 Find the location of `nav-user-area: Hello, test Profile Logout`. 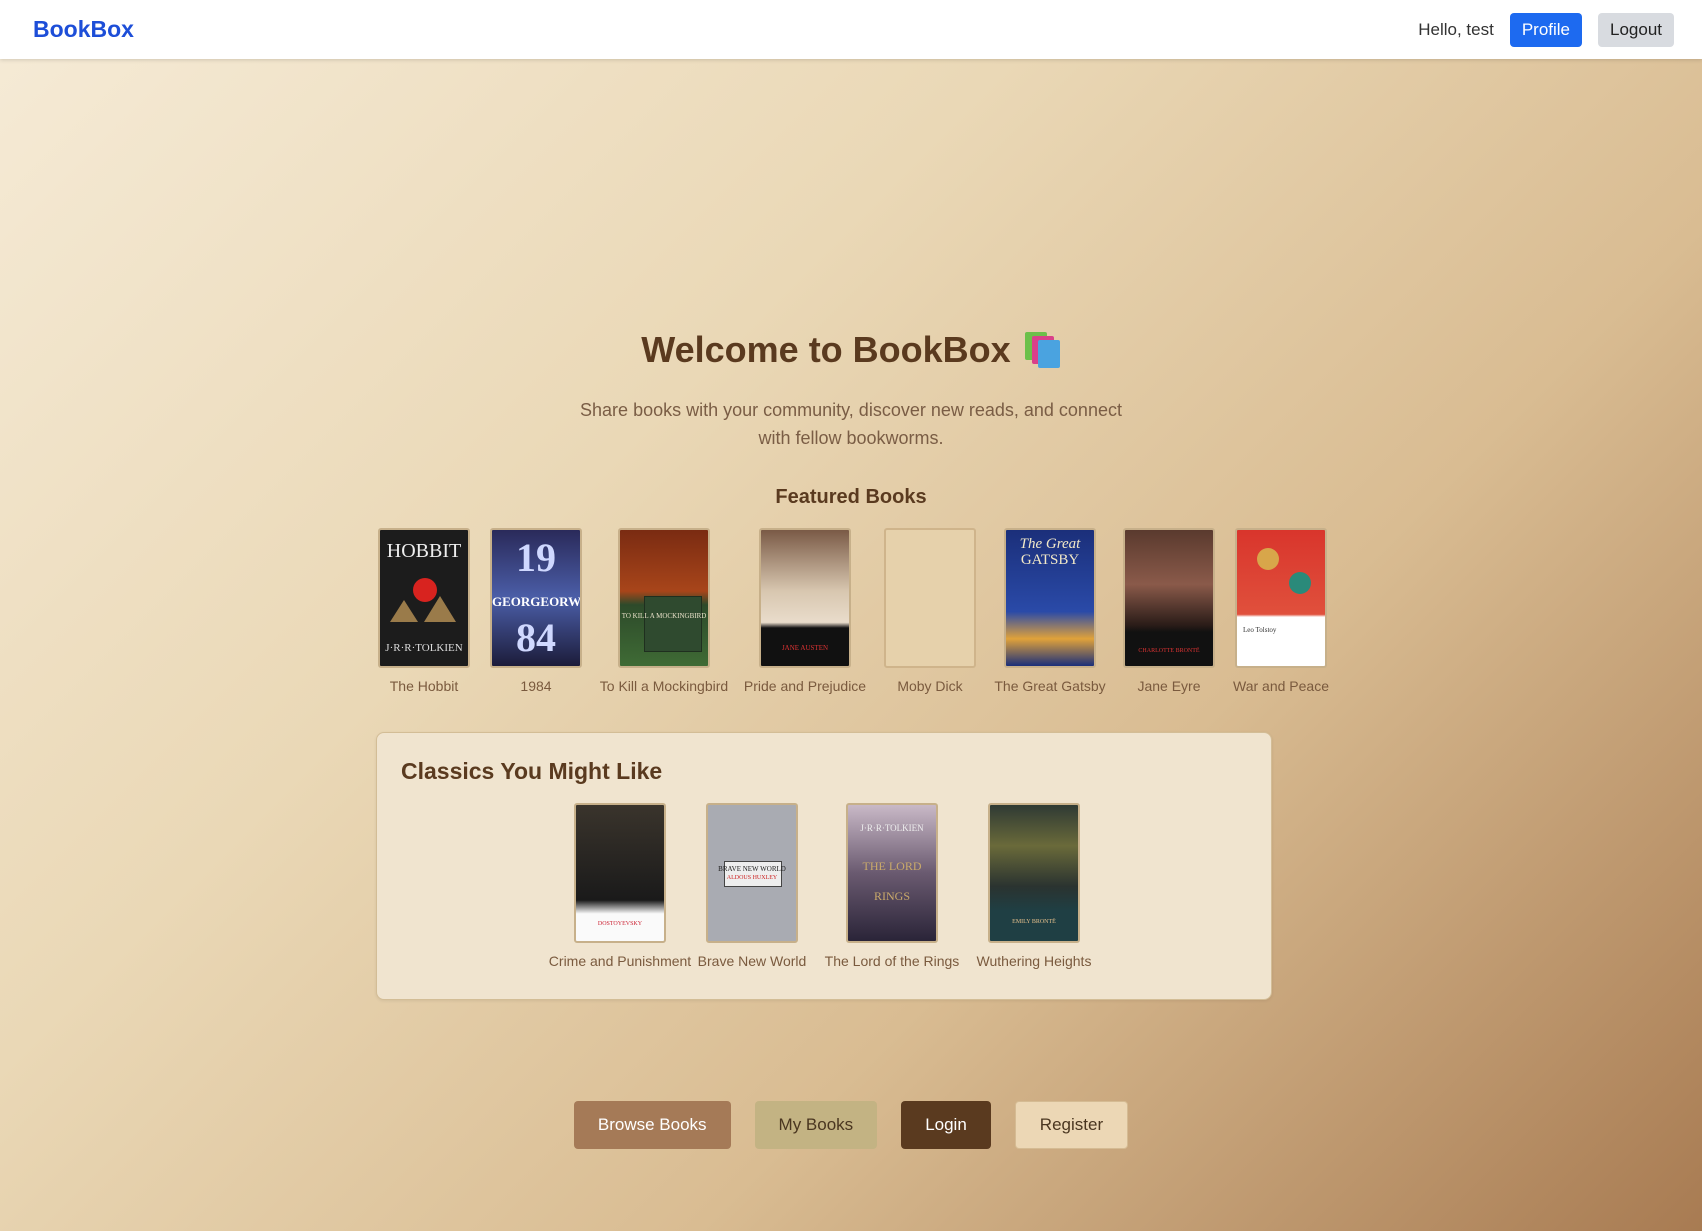

nav-user-area: Hello, test Profile Logout is located at coordinates (1546, 29).